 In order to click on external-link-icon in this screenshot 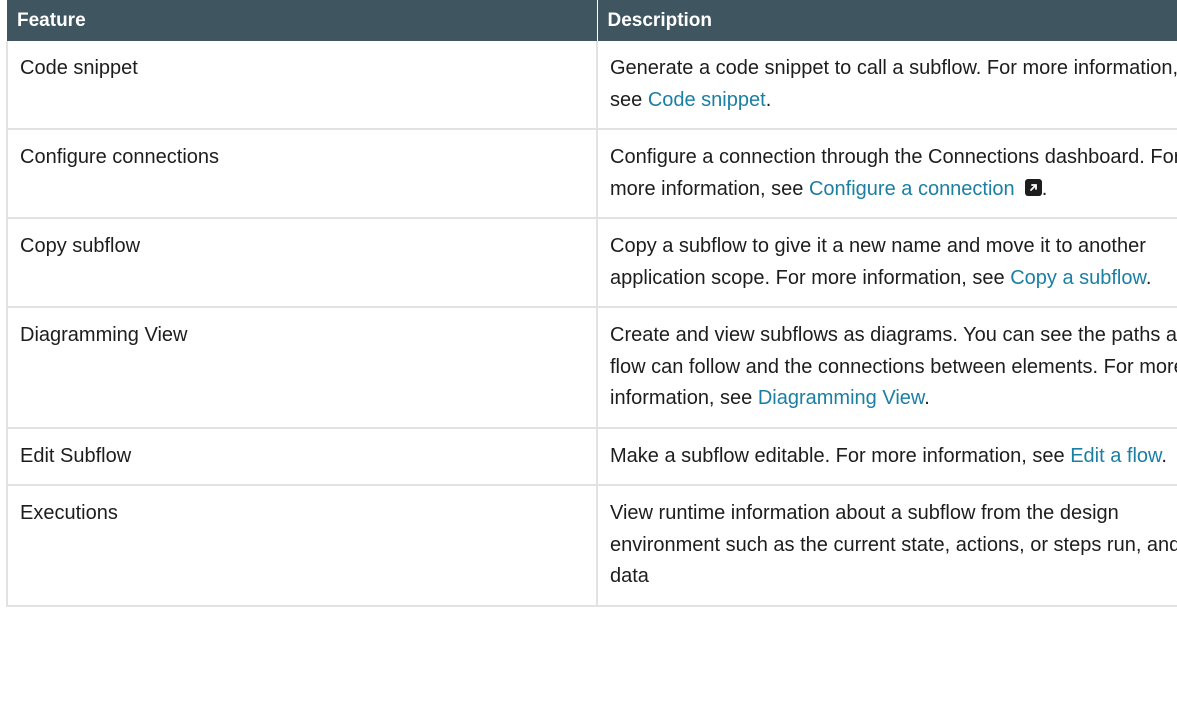, I will do `click(1033, 187)`.